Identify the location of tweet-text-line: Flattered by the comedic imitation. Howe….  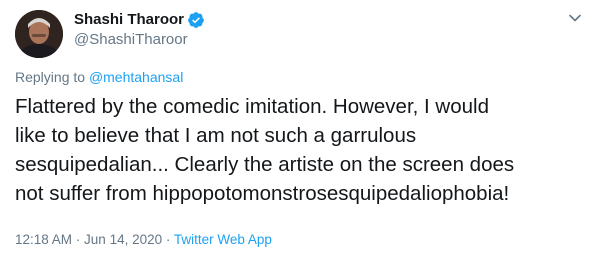
(252, 106).